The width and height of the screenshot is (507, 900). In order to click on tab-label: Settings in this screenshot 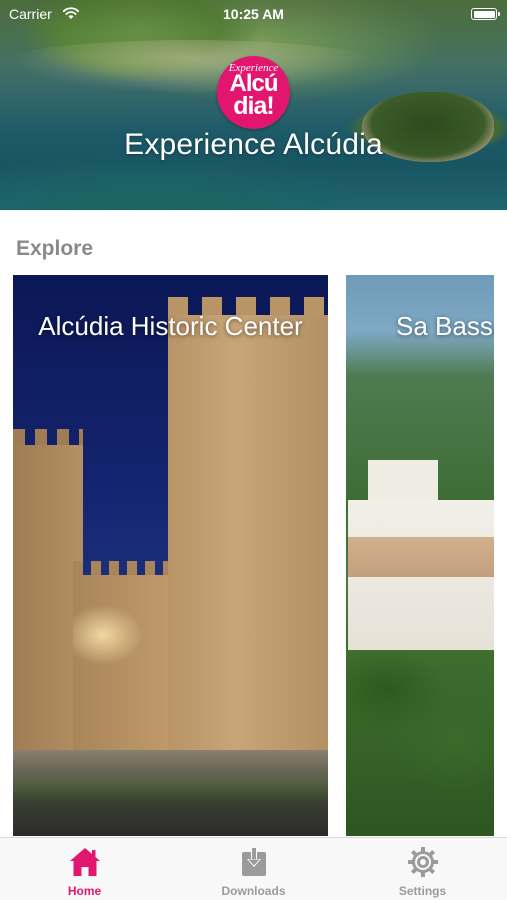, I will do `click(422, 891)`.